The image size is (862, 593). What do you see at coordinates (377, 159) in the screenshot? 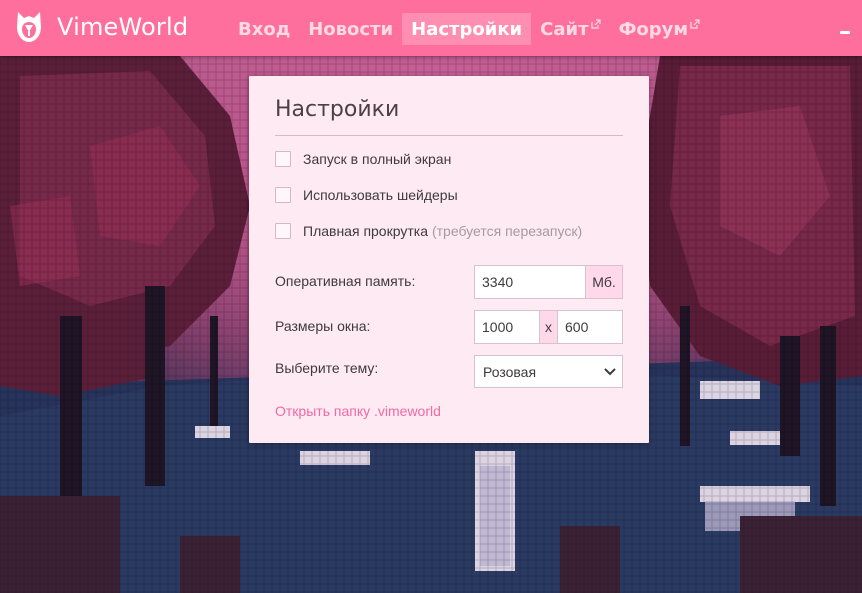
I see `fullscreen-label: Запуск в полный экран` at bounding box center [377, 159].